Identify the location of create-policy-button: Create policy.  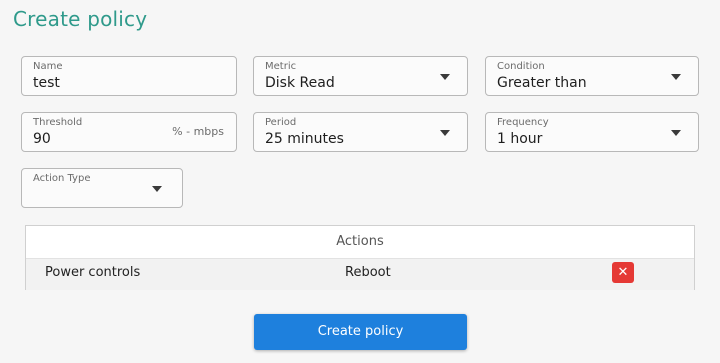
(360, 332).